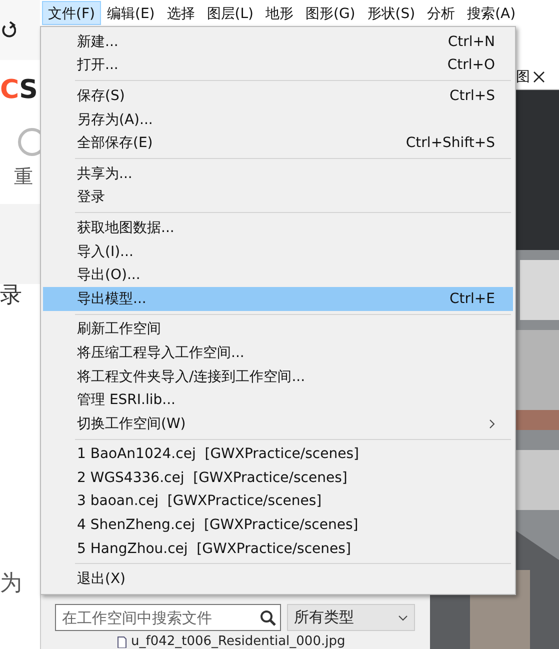  I want to click on menu-bar-item: 选择, so click(180, 13).